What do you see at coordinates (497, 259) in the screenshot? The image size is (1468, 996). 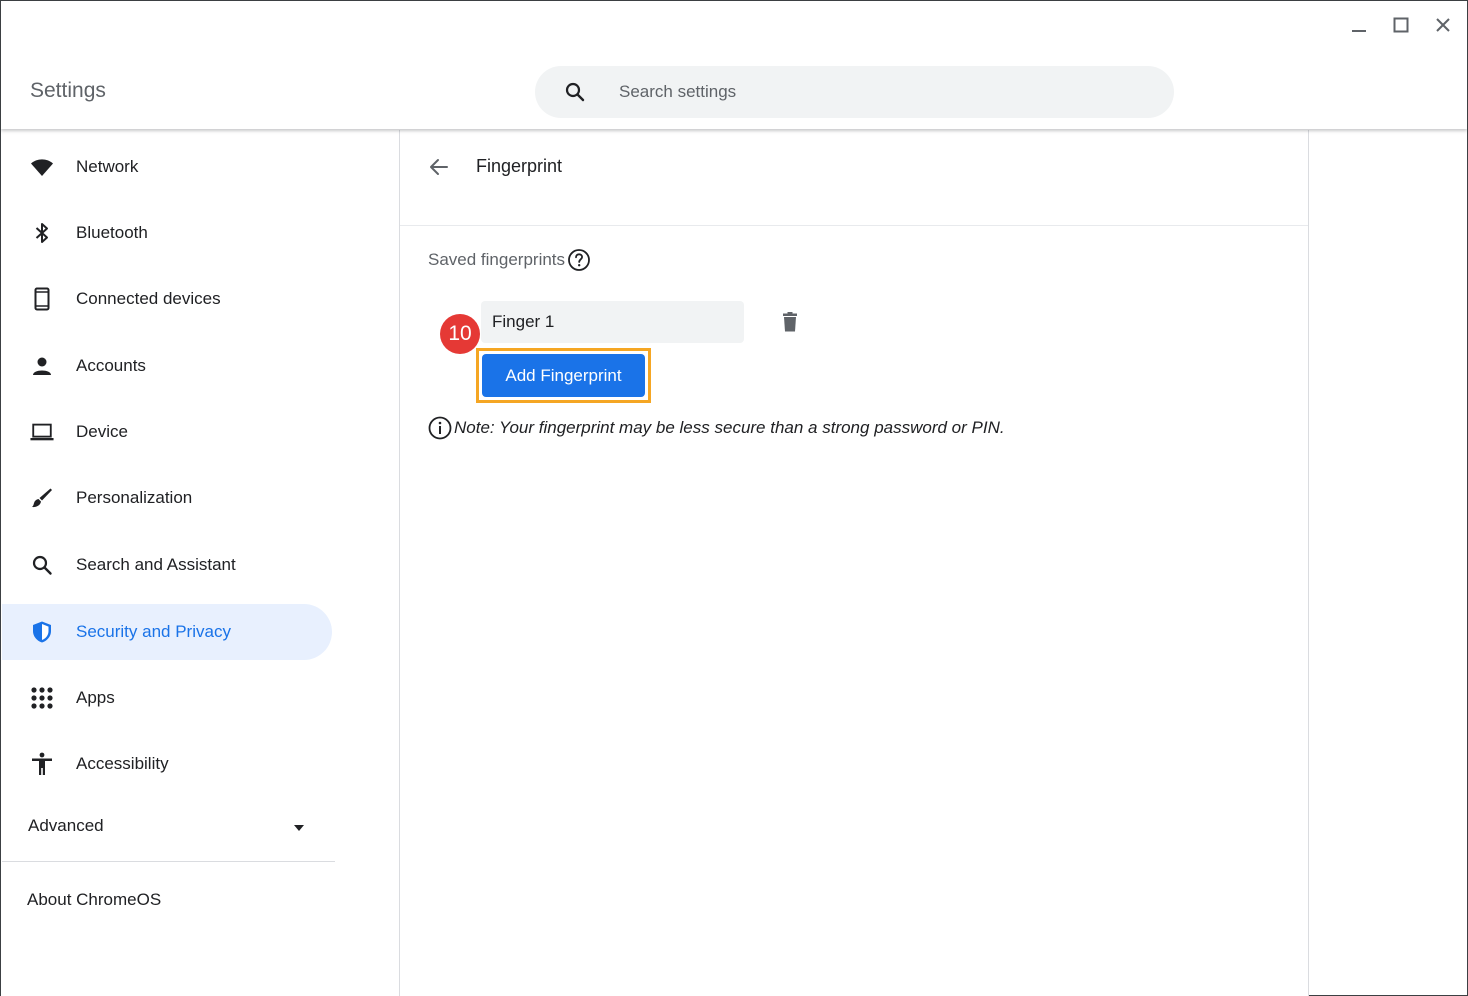 I see `saved-fingerprints-text: Saved fingerprints` at bounding box center [497, 259].